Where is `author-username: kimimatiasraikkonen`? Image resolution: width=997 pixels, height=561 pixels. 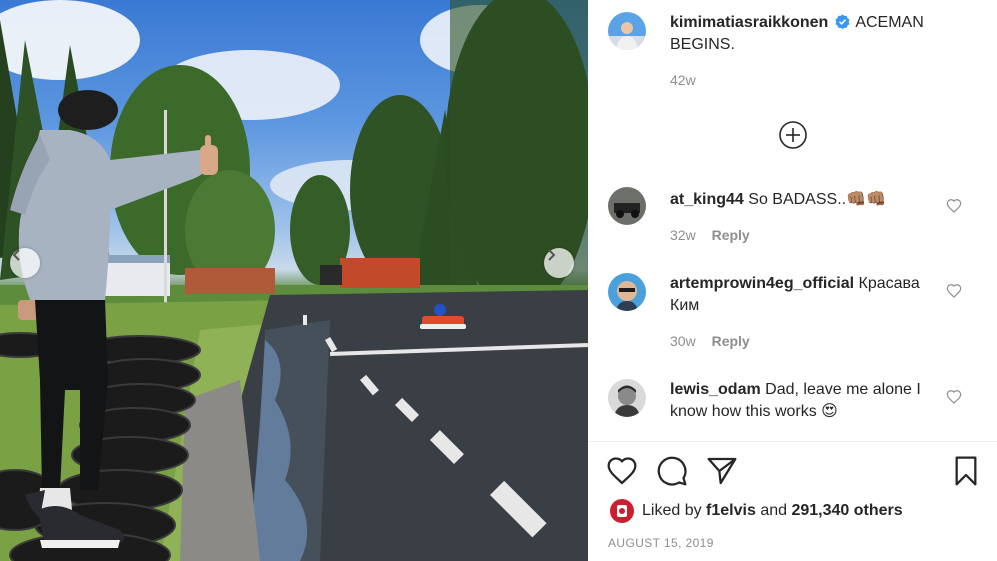 author-username: kimimatiasraikkonen is located at coordinates (749, 22).